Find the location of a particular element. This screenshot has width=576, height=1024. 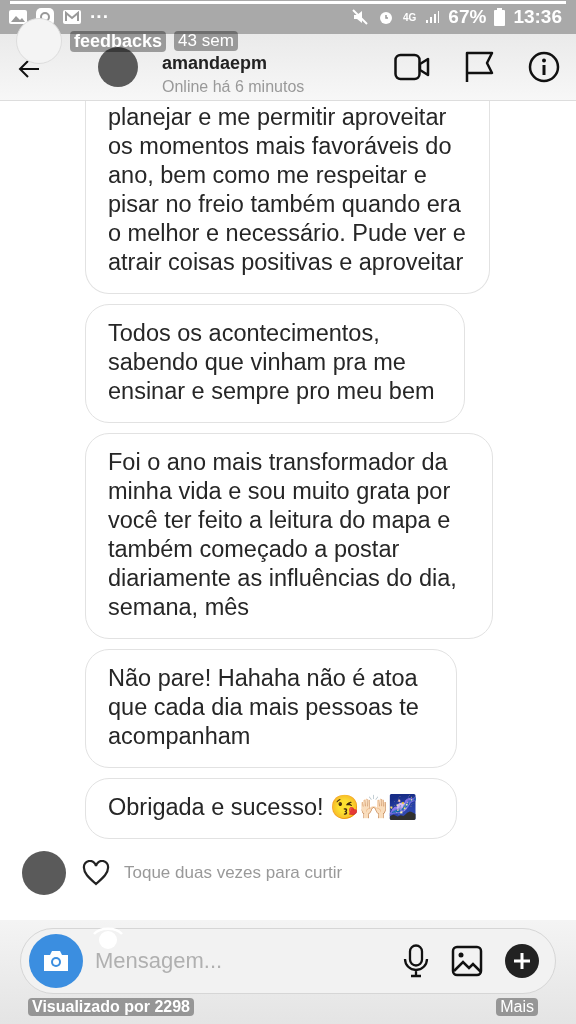

info-icon is located at coordinates (544, 67).